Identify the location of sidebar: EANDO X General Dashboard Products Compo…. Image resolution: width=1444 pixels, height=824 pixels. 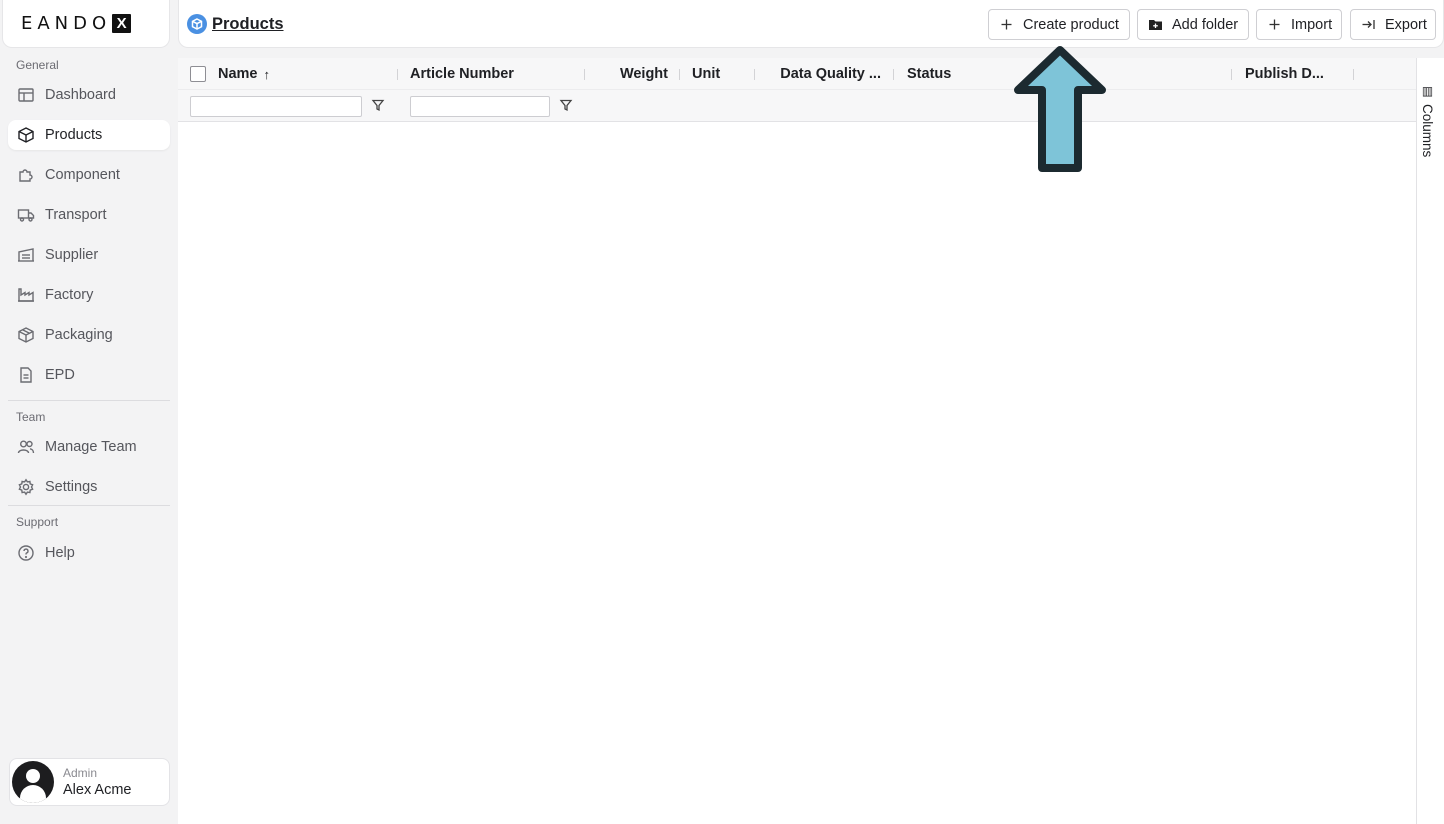
(89, 412).